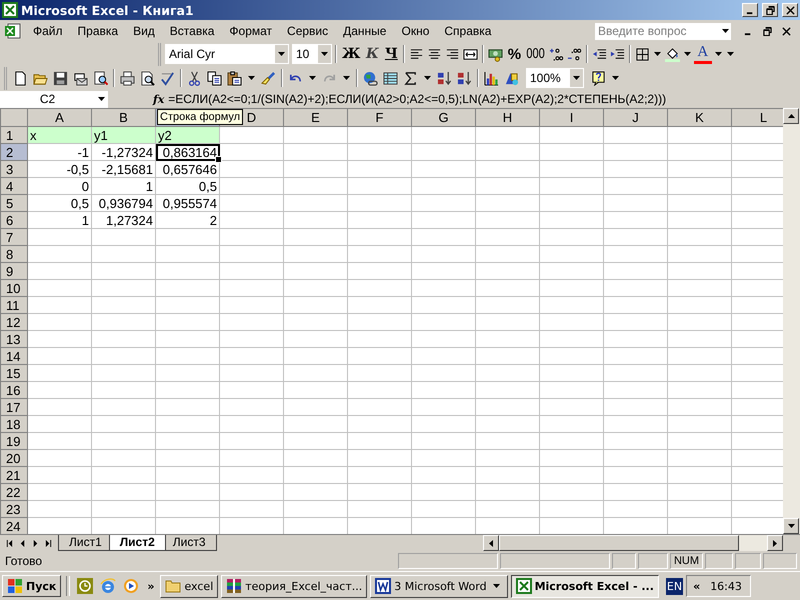 The image size is (800, 600). Describe the element at coordinates (633, 543) in the screenshot. I see `horizontal-scrollbar` at that location.